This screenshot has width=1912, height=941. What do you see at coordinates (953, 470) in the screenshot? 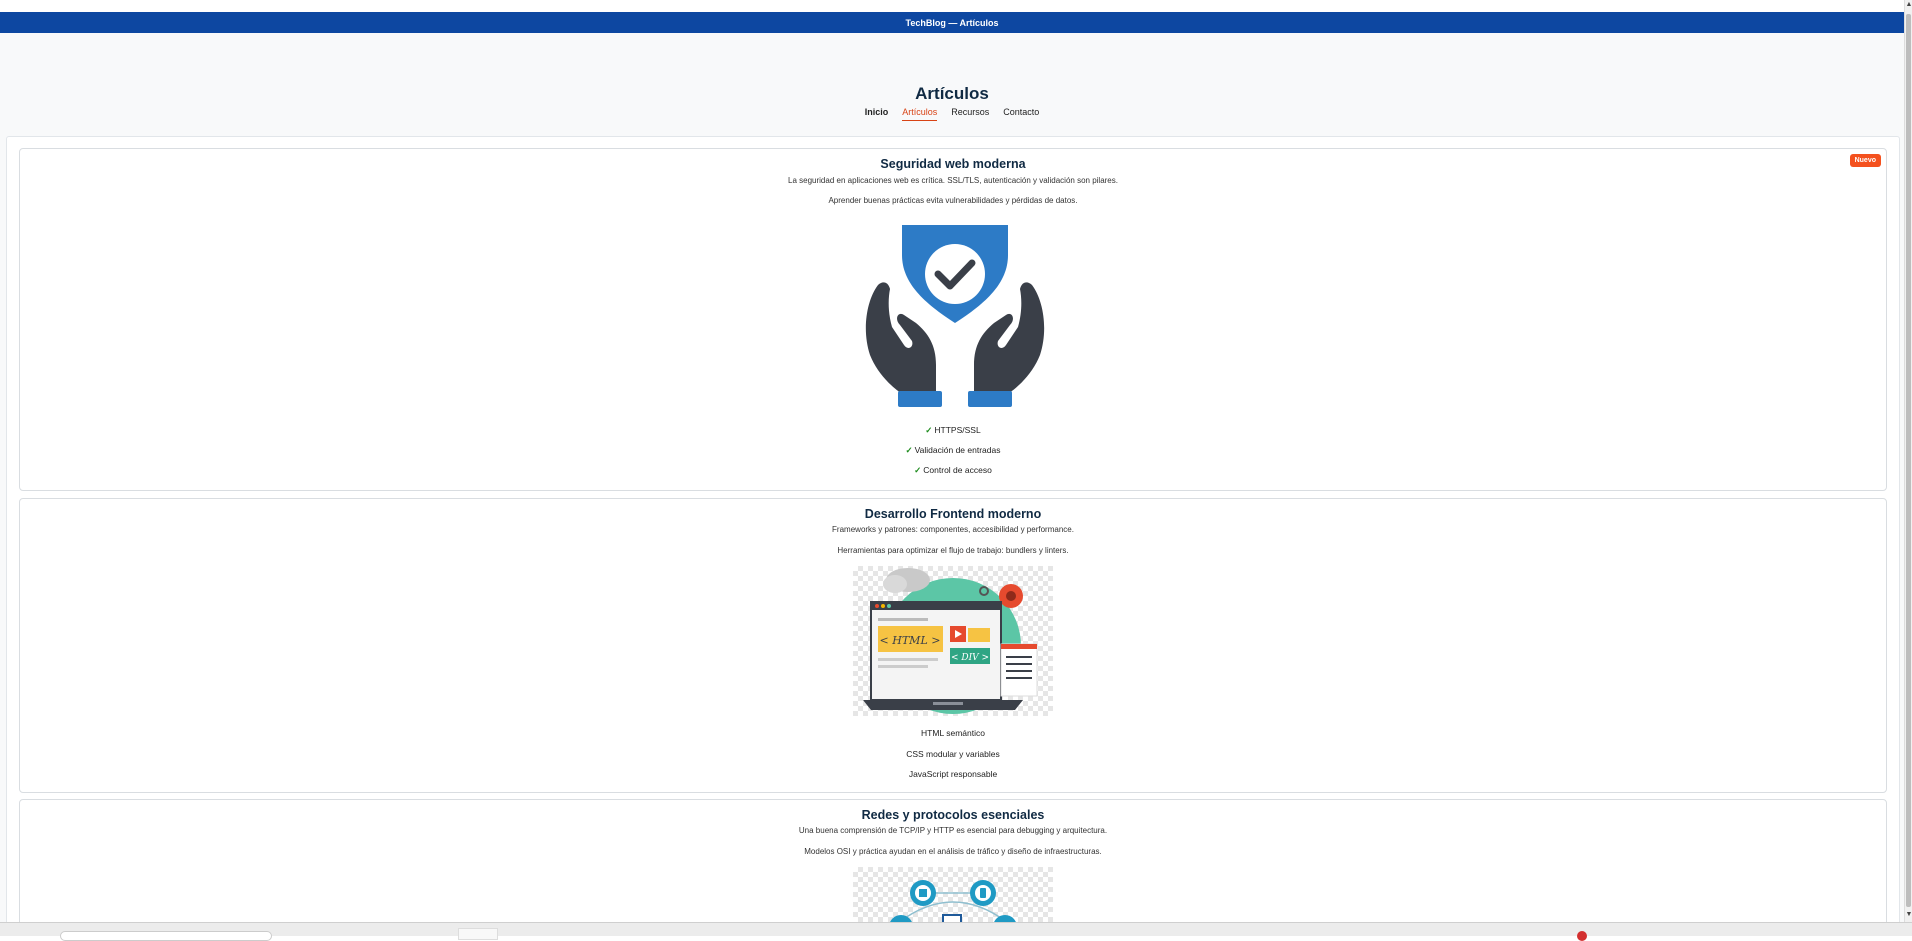
I see `feature-list-item: ✓ Control de acceso` at bounding box center [953, 470].